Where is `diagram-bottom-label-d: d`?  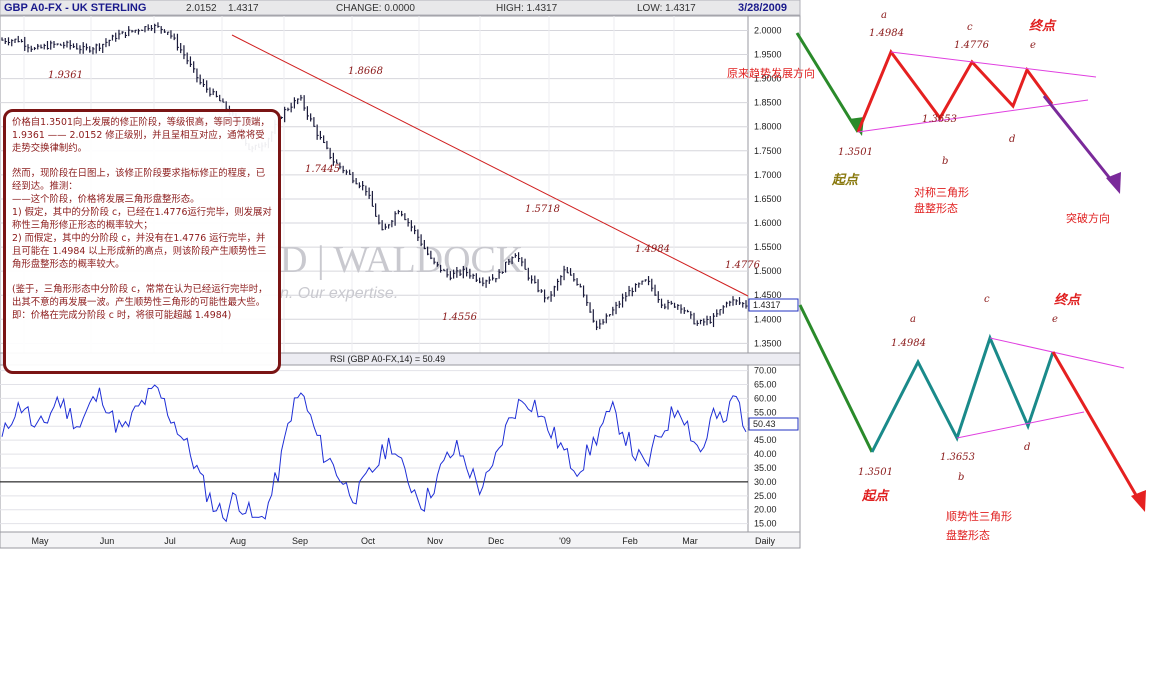 diagram-bottom-label-d: d is located at coordinates (1027, 447).